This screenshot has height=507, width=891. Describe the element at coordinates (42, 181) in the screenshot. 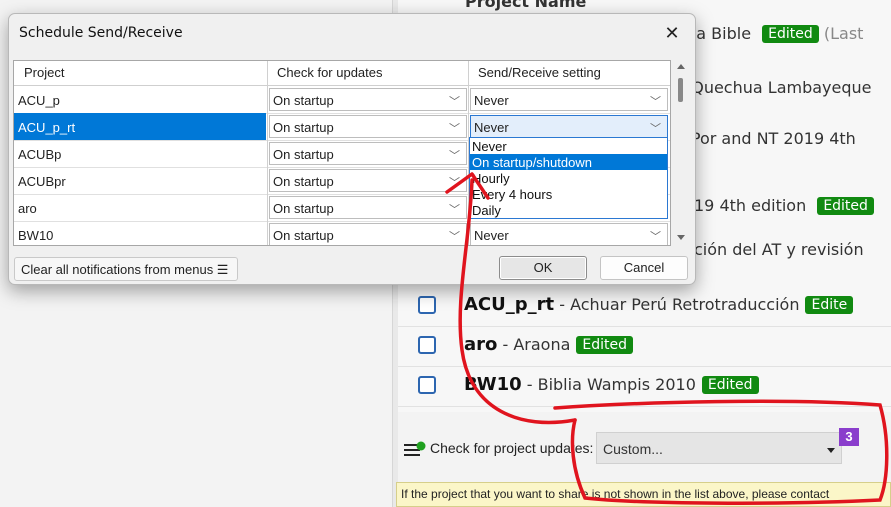

I see `project-cell-text: ACUBpr` at that location.